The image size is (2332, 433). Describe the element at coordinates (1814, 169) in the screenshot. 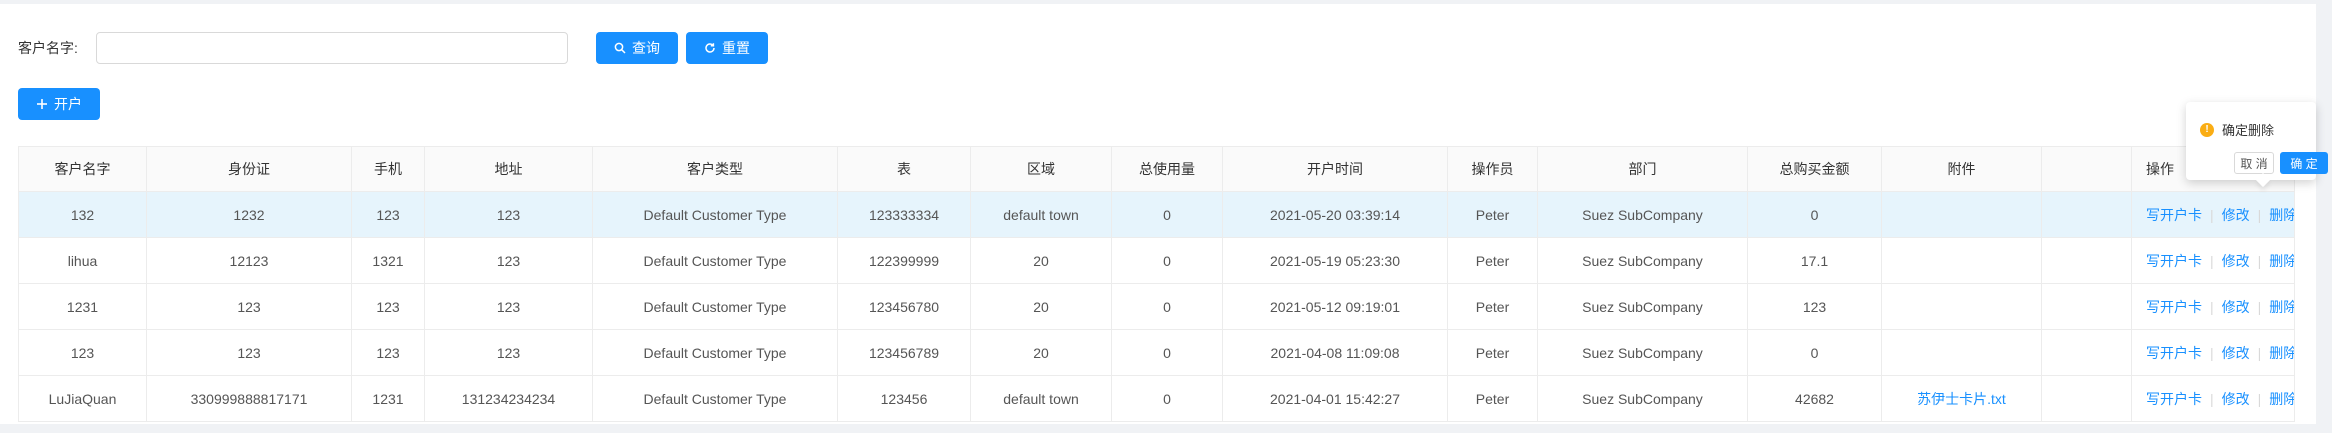

I see `column-header: 总购买金额` at that location.